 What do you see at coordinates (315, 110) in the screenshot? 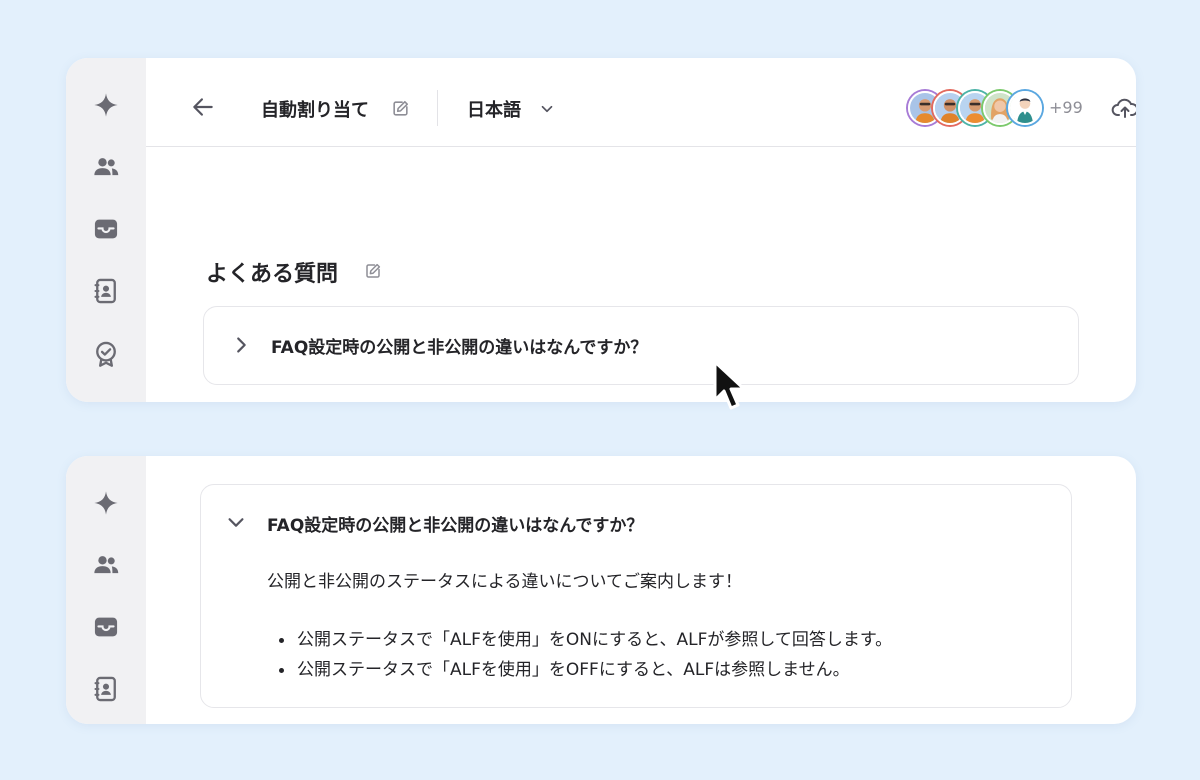
I see `page-title: 自動割り当て` at bounding box center [315, 110].